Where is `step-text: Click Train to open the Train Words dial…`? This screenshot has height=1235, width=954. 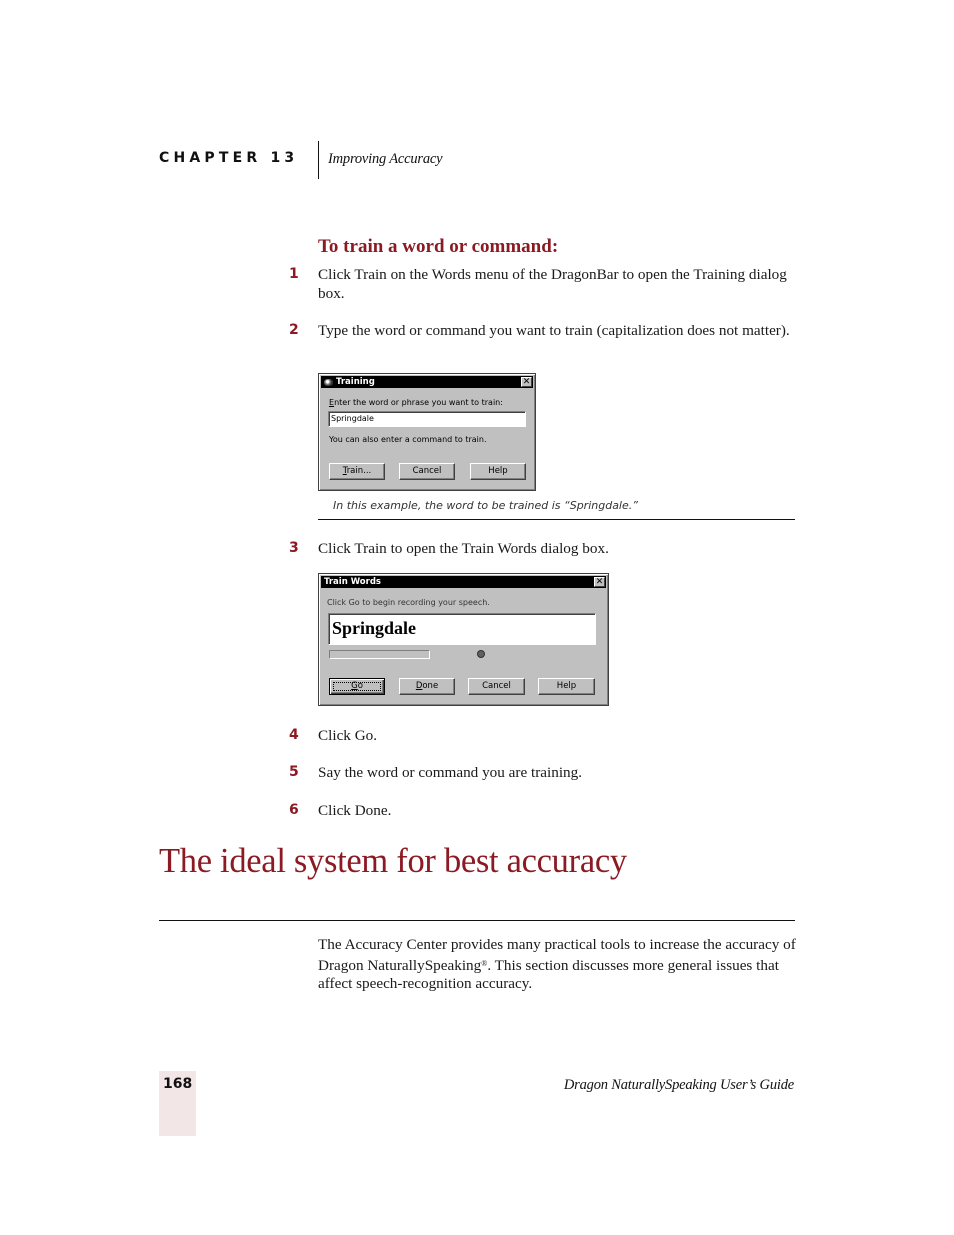 step-text: Click Train to open the Train Words dial… is located at coordinates (463, 548).